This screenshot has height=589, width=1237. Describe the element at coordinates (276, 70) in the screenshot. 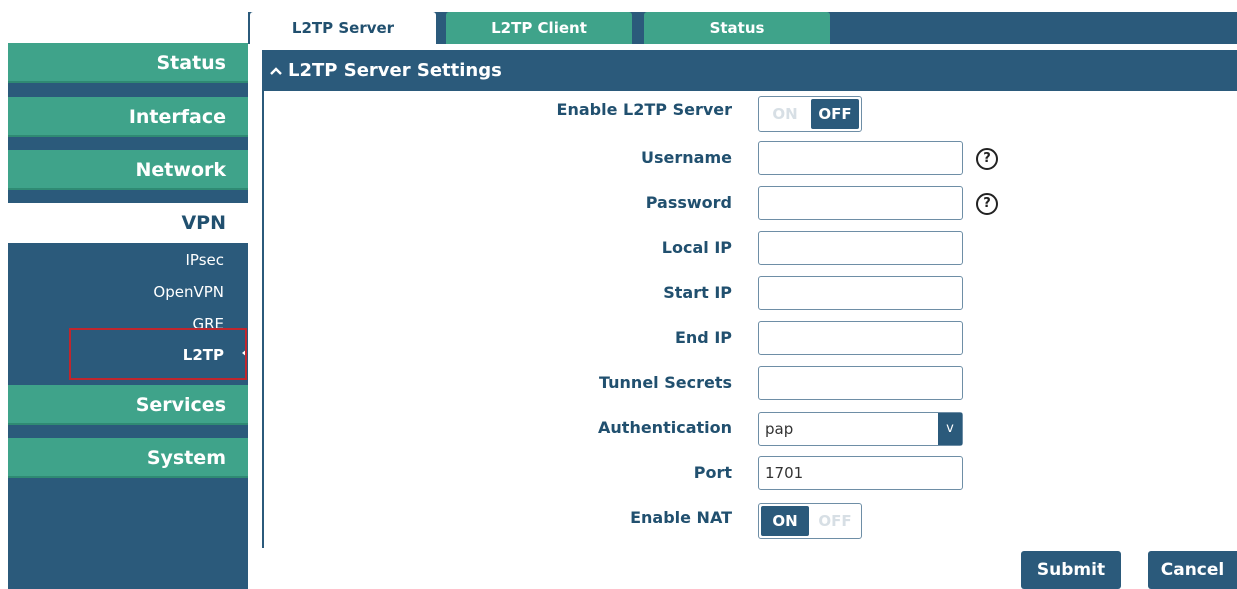

I see `chevron-up-icon` at that location.